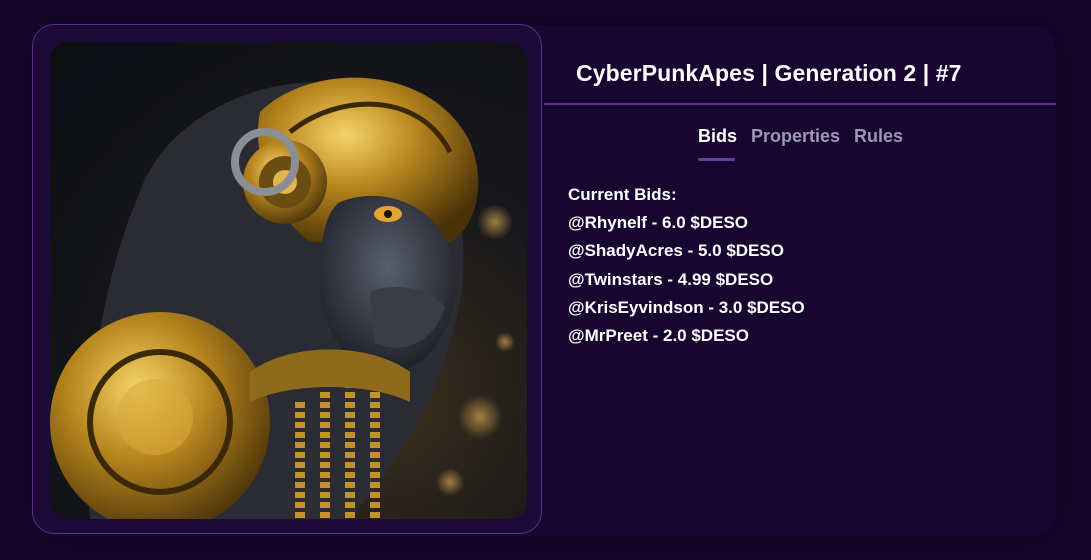  What do you see at coordinates (622, 194) in the screenshot?
I see `bids-heading: Current Bids:` at bounding box center [622, 194].